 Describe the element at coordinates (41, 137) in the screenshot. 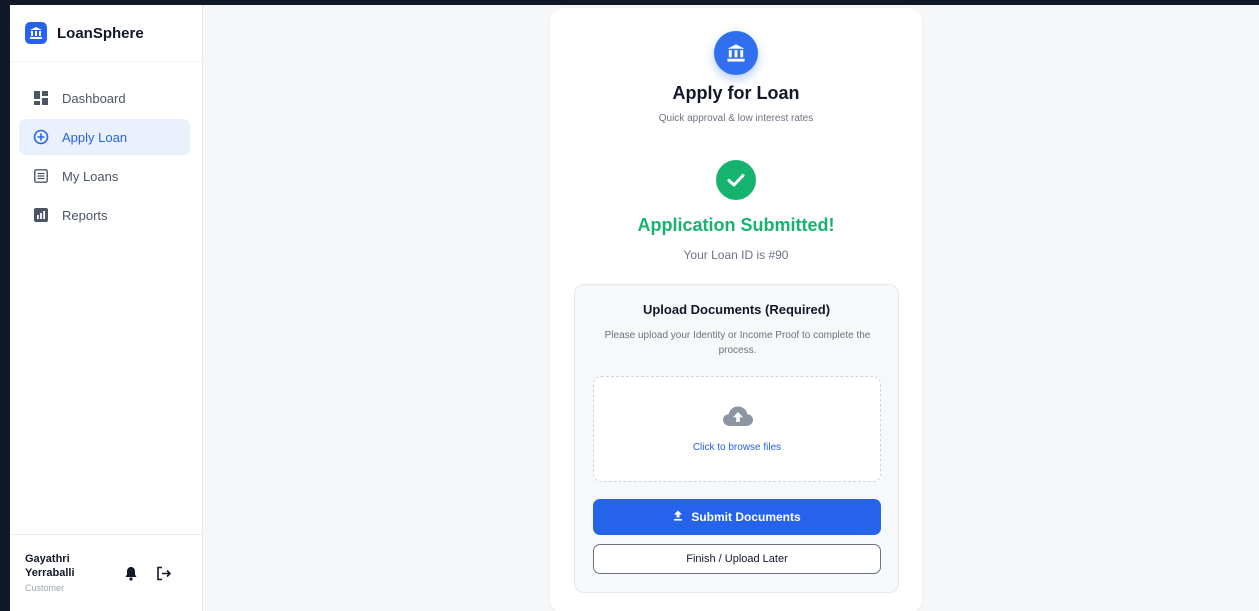

I see `plus-circle-icon` at that location.